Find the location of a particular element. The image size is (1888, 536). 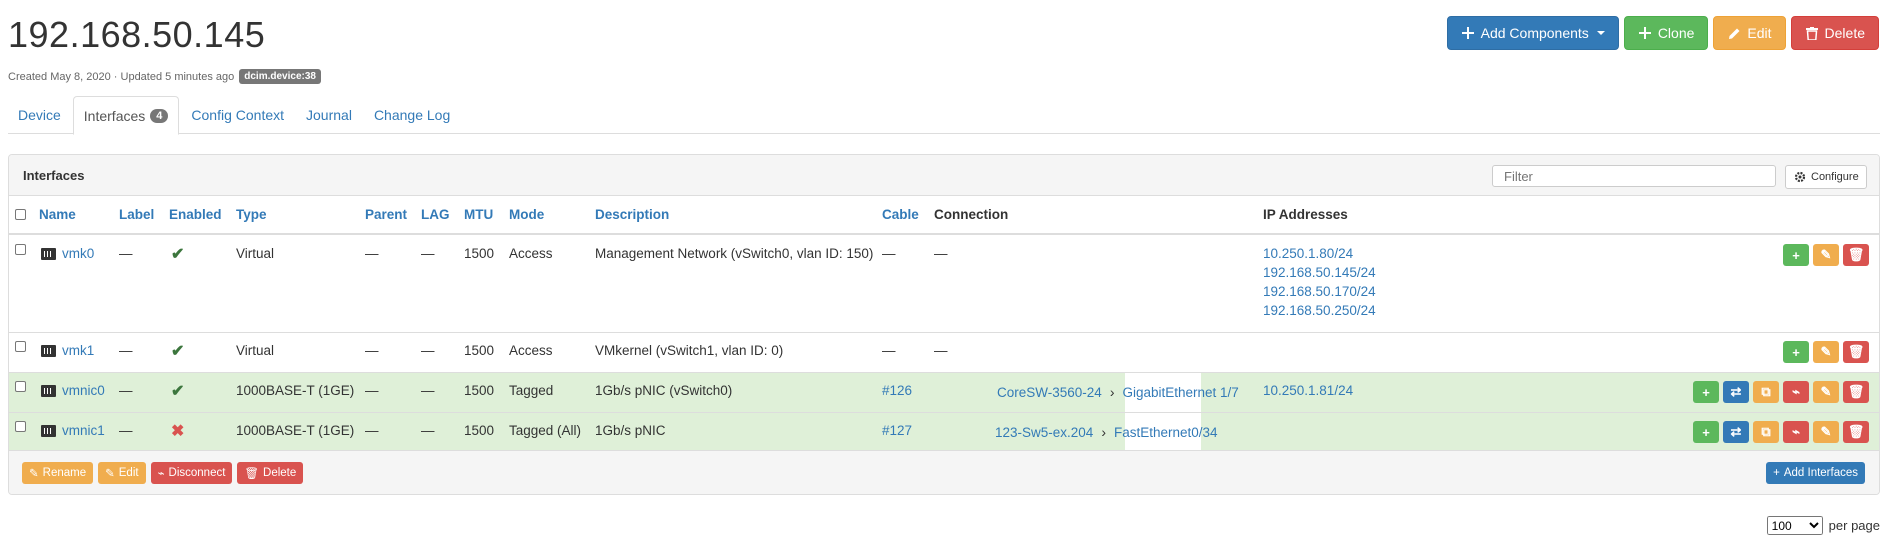

delete-label: Delete is located at coordinates (1844, 33).